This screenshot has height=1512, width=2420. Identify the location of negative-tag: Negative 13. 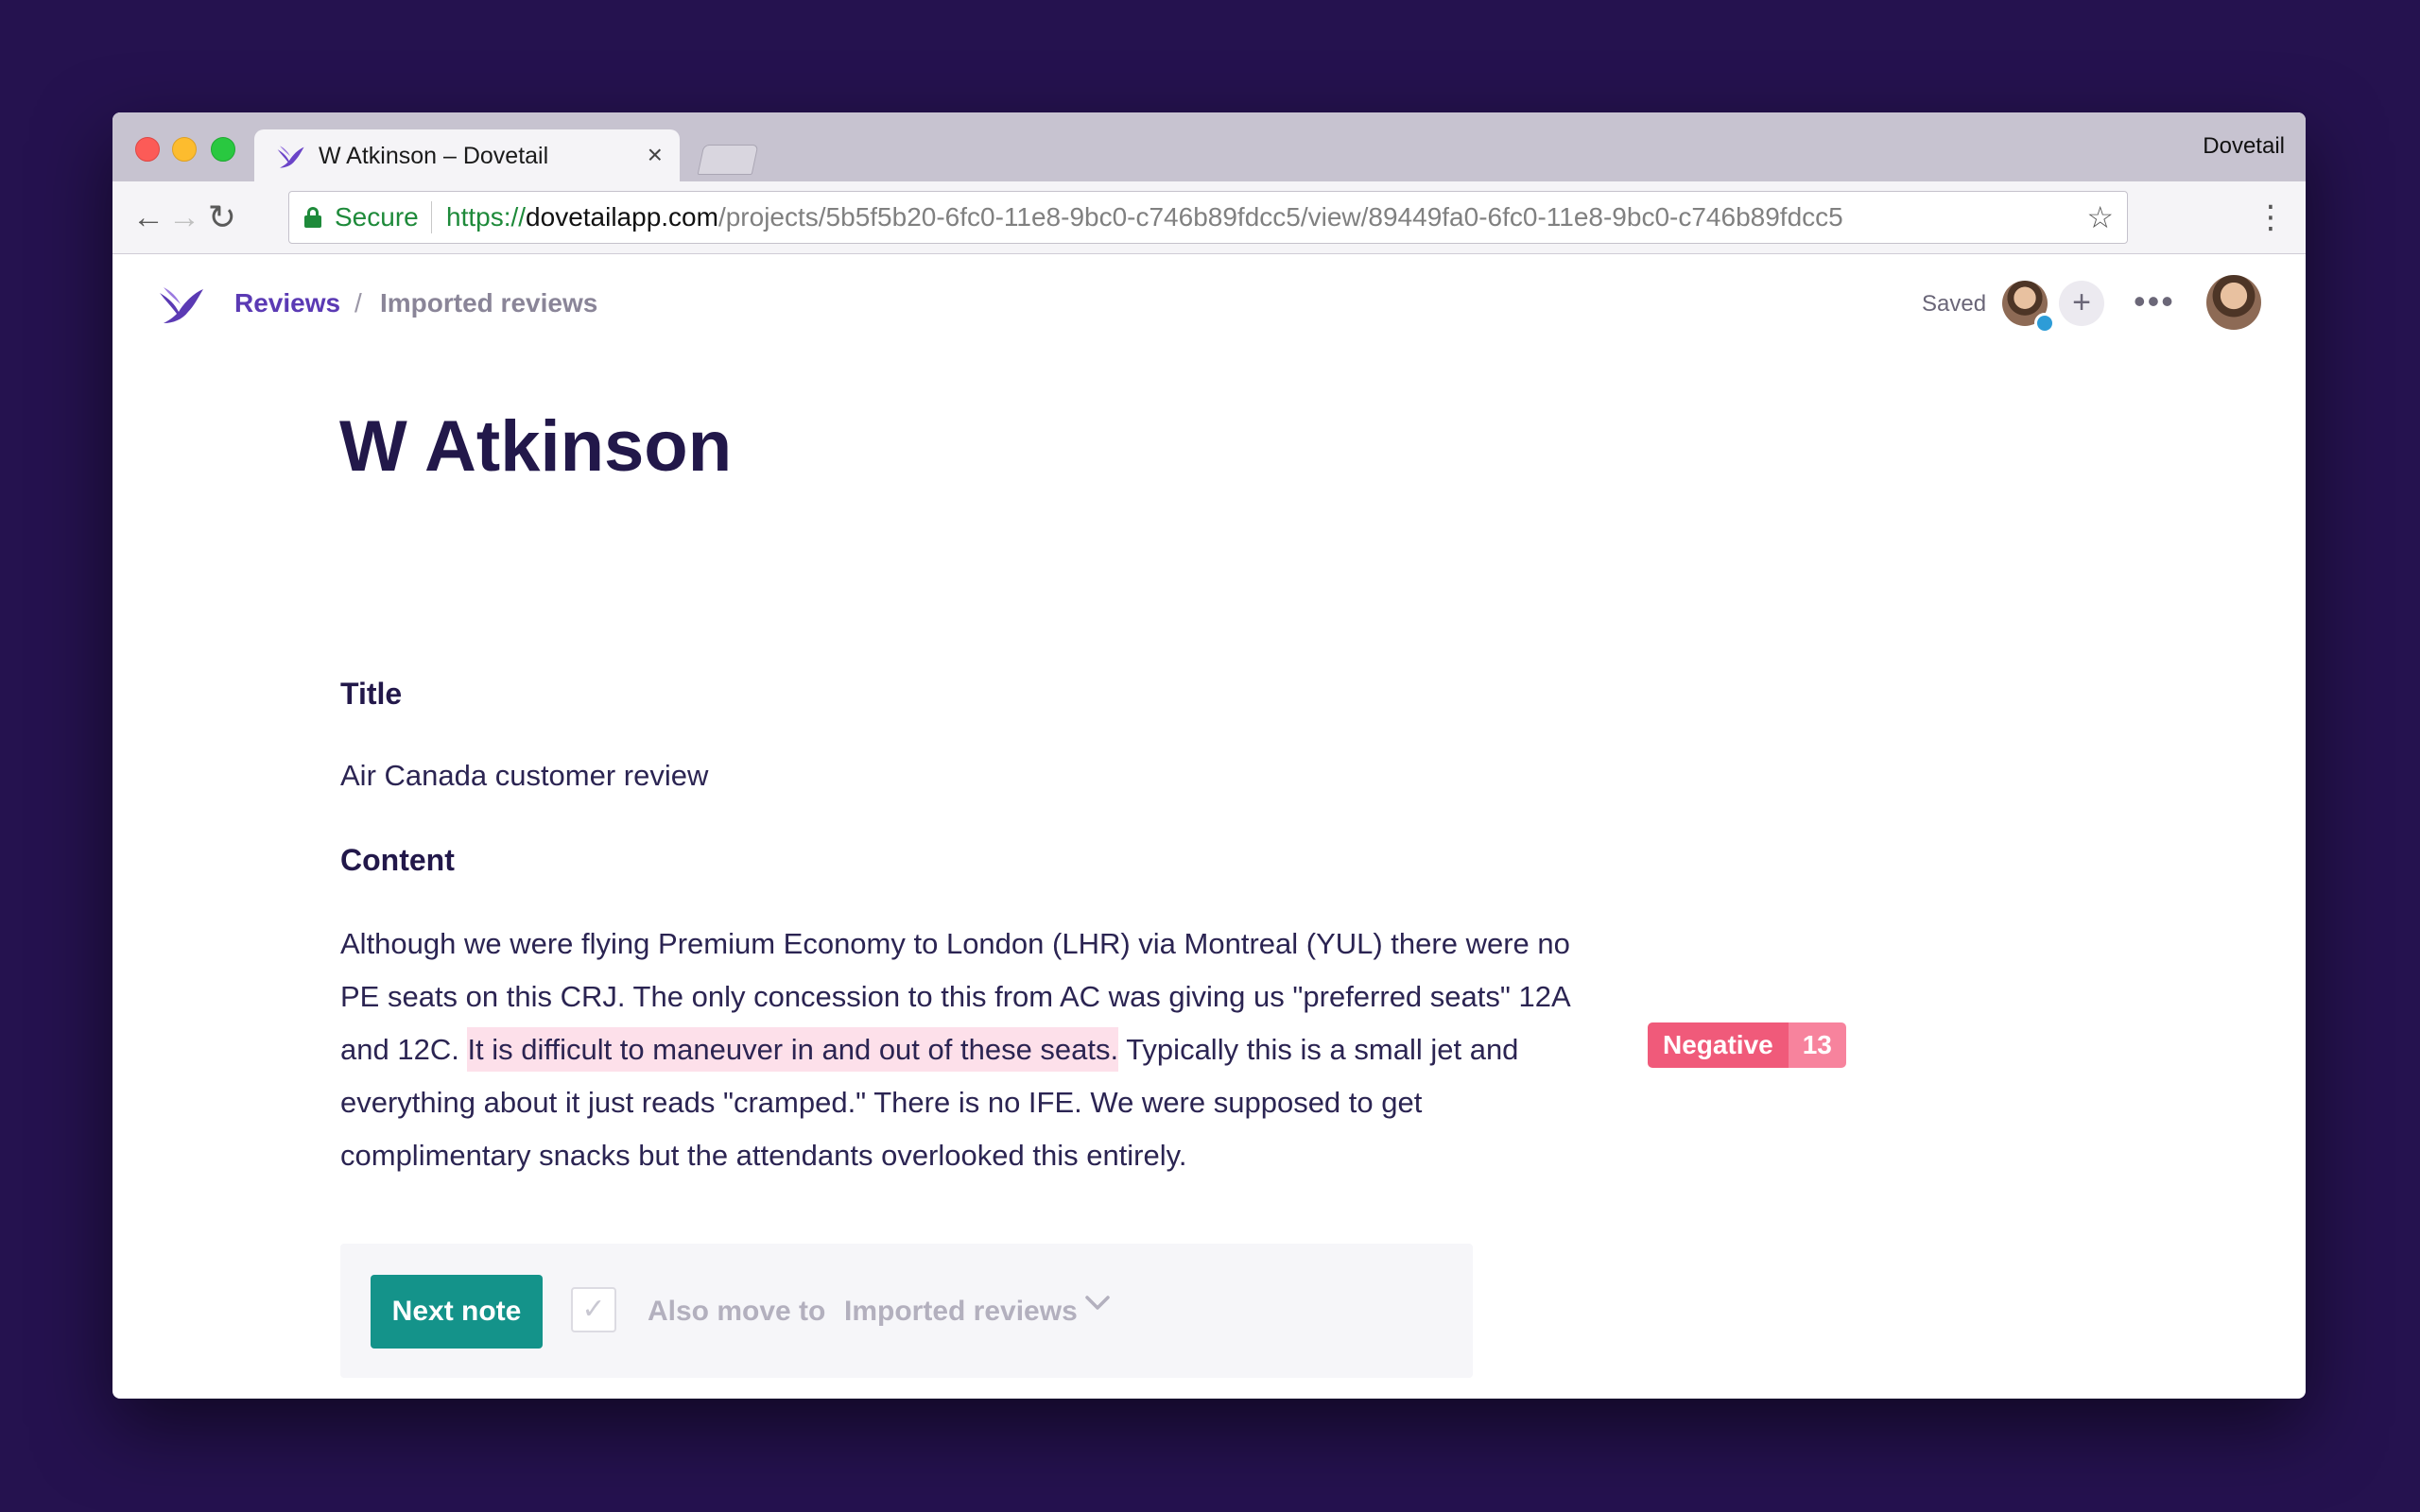
(1747, 1045).